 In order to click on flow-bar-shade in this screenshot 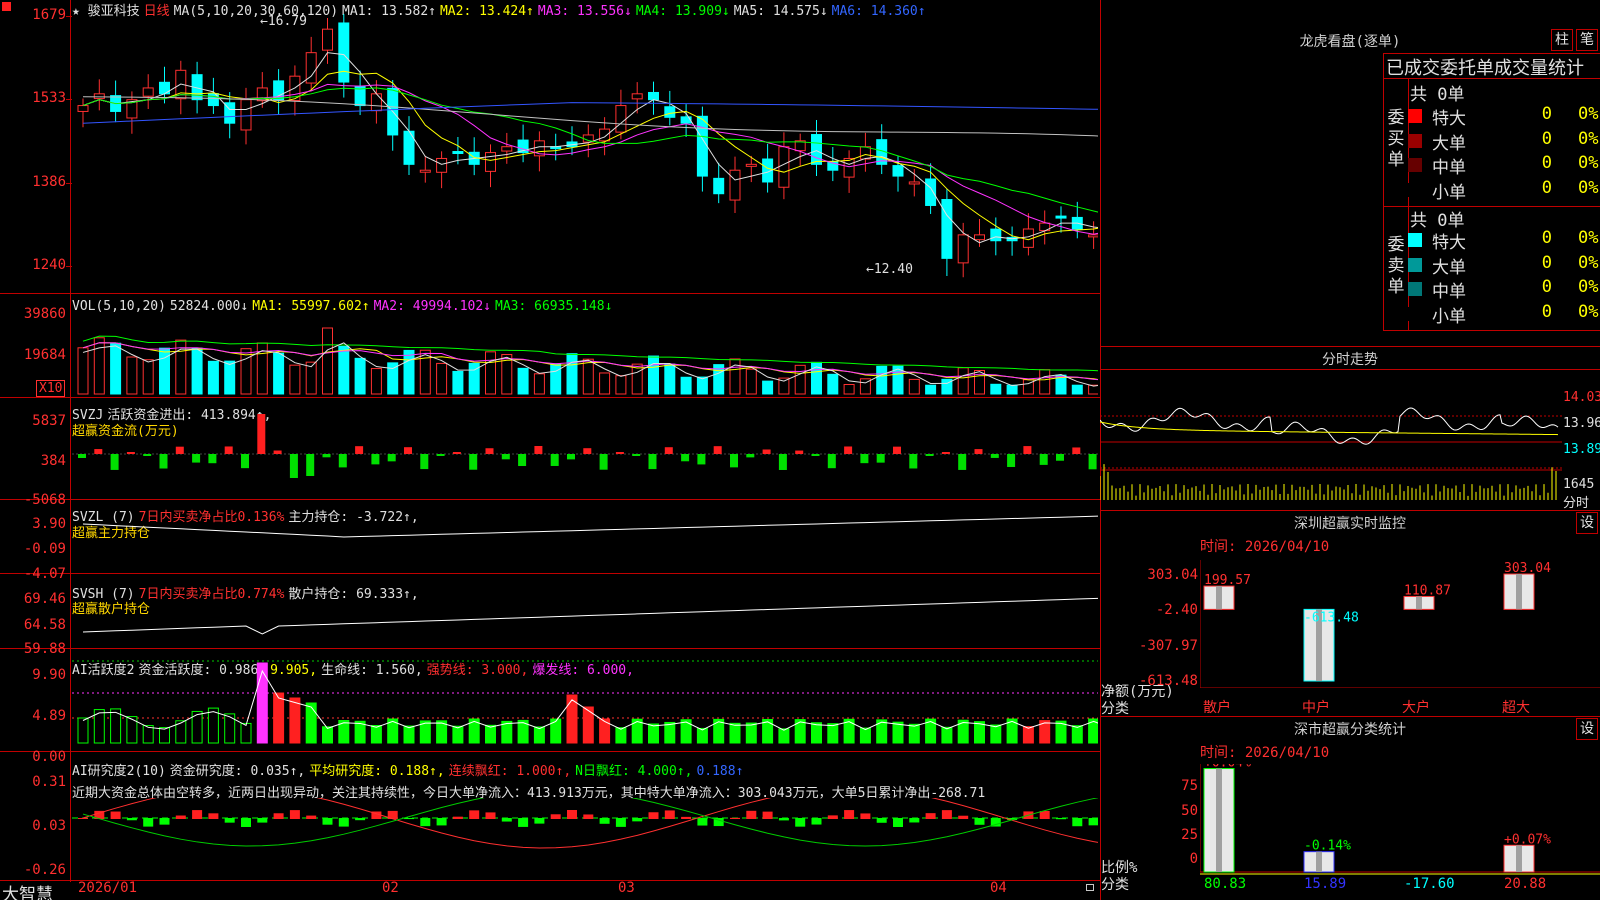, I will do `click(1219, 598)`.